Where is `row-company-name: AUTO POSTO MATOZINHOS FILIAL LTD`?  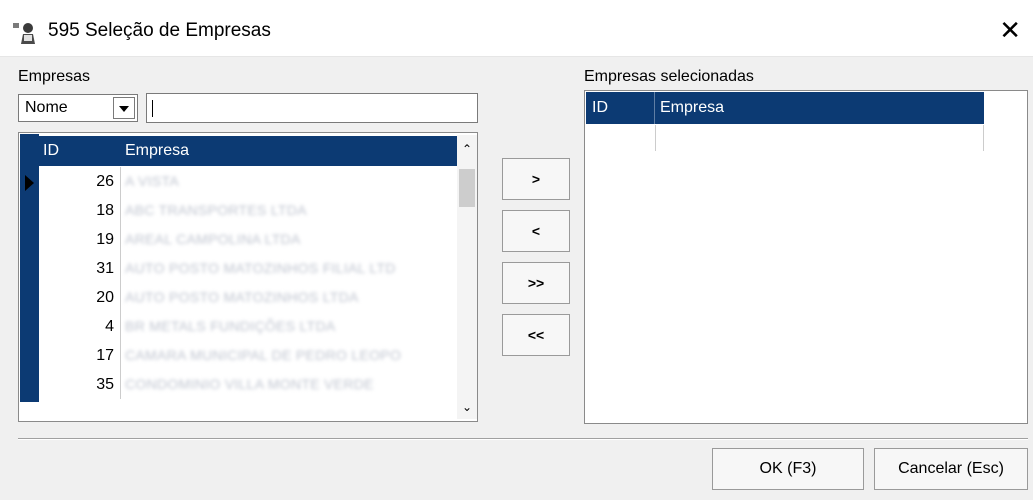
row-company-name: AUTO POSTO MATOZINHOS FILIAL LTD is located at coordinates (260, 268).